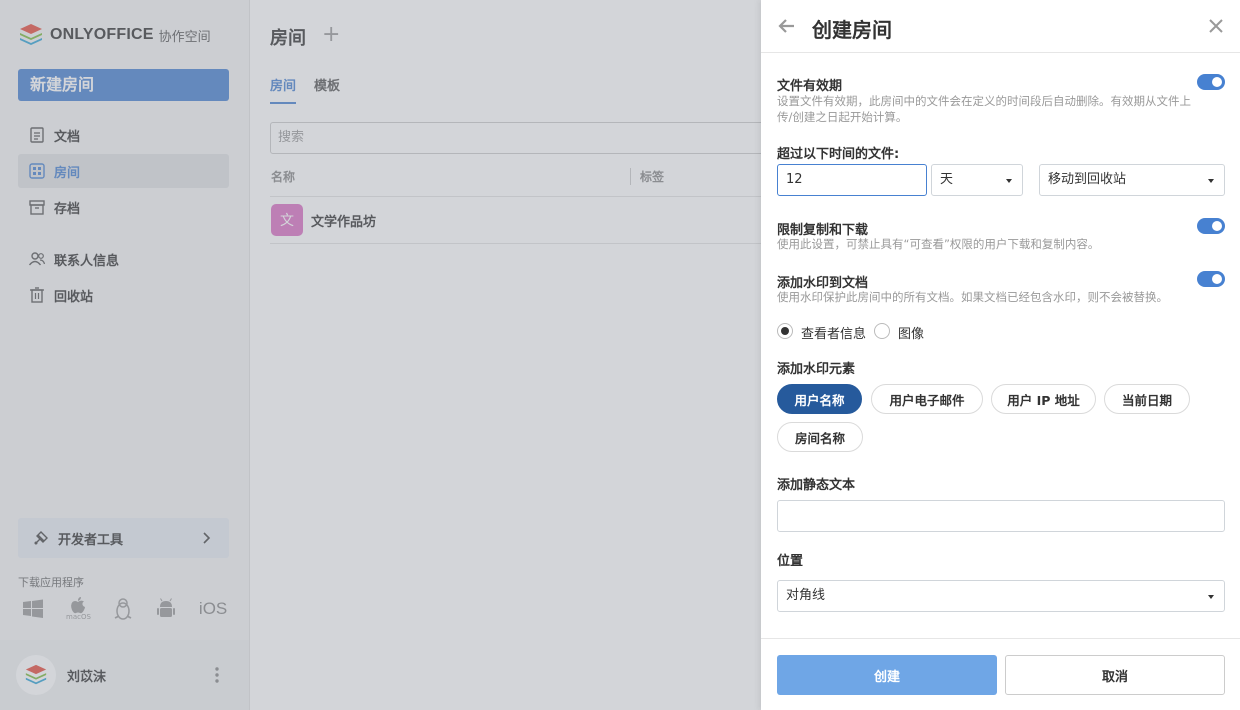  I want to click on chip-current-date: 当前日期, so click(1147, 399).